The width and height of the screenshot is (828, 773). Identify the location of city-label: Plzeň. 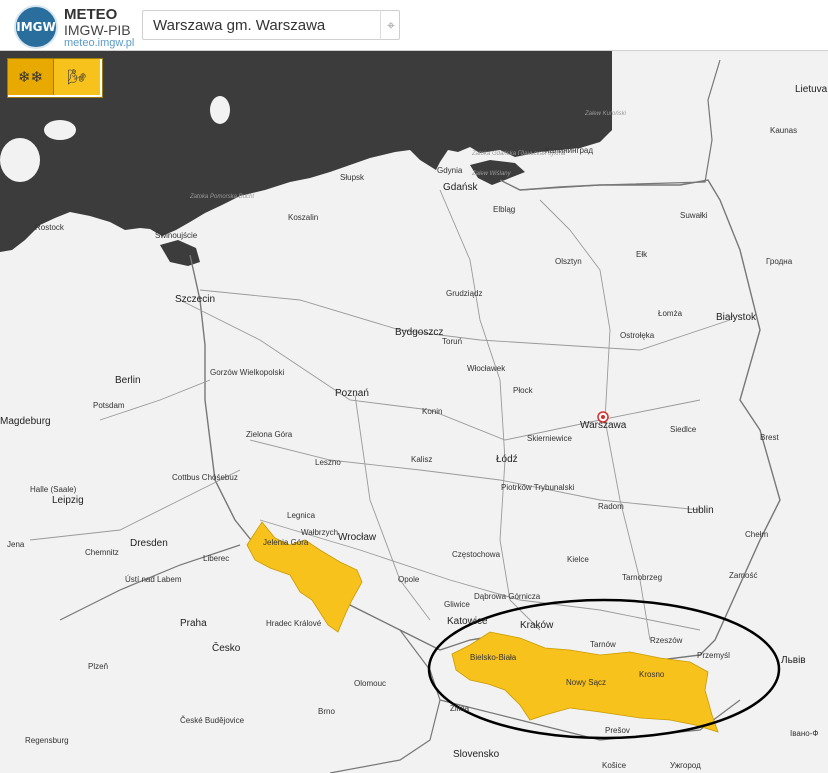
(98, 666).